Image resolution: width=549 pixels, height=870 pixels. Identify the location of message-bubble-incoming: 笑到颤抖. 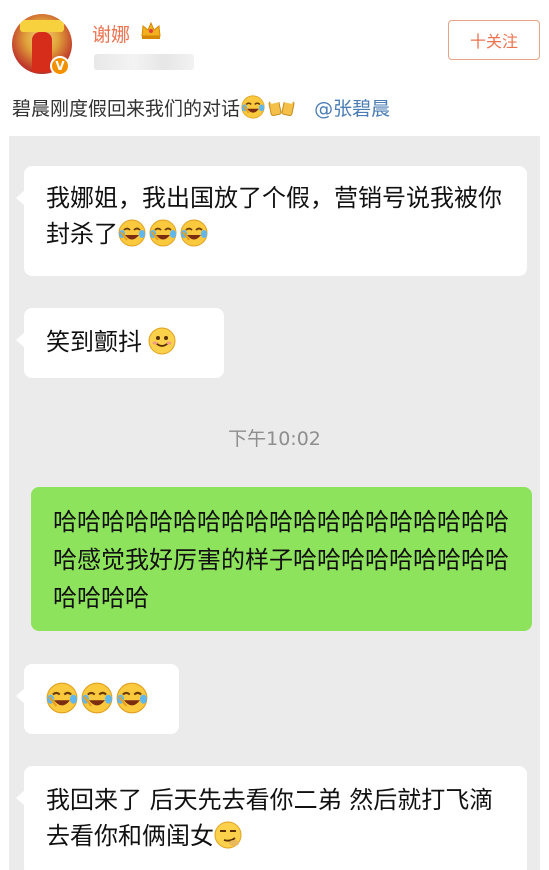
(120, 343).